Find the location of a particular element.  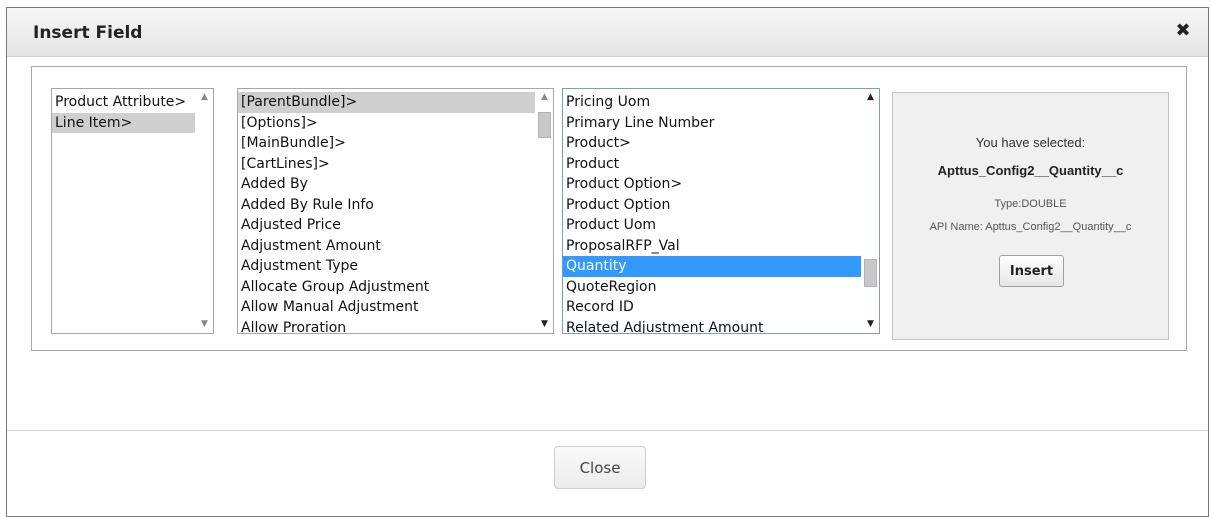

close-button: Close is located at coordinates (600, 467).